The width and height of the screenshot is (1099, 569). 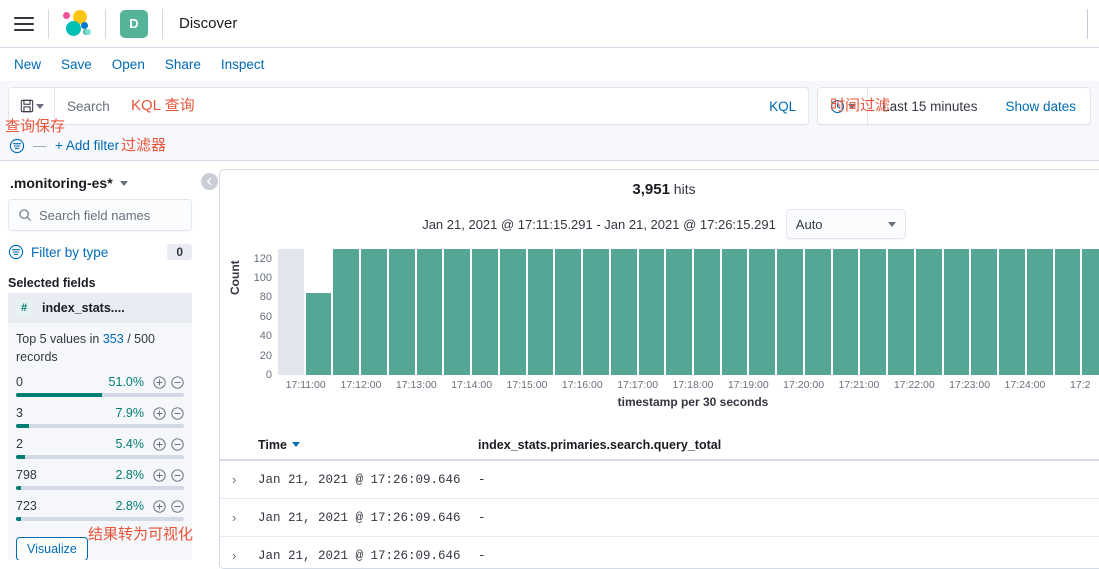 I want to click on field-value-key: 0, so click(x=19, y=382).